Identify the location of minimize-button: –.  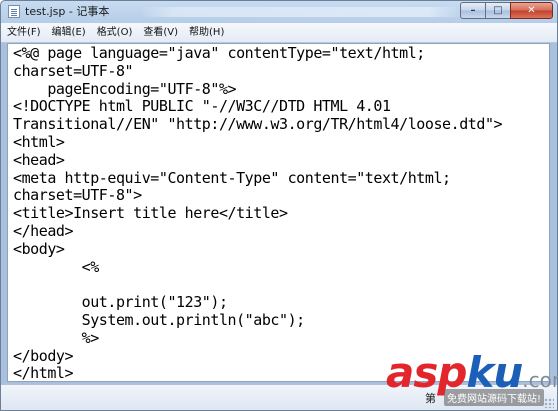
(473, 10).